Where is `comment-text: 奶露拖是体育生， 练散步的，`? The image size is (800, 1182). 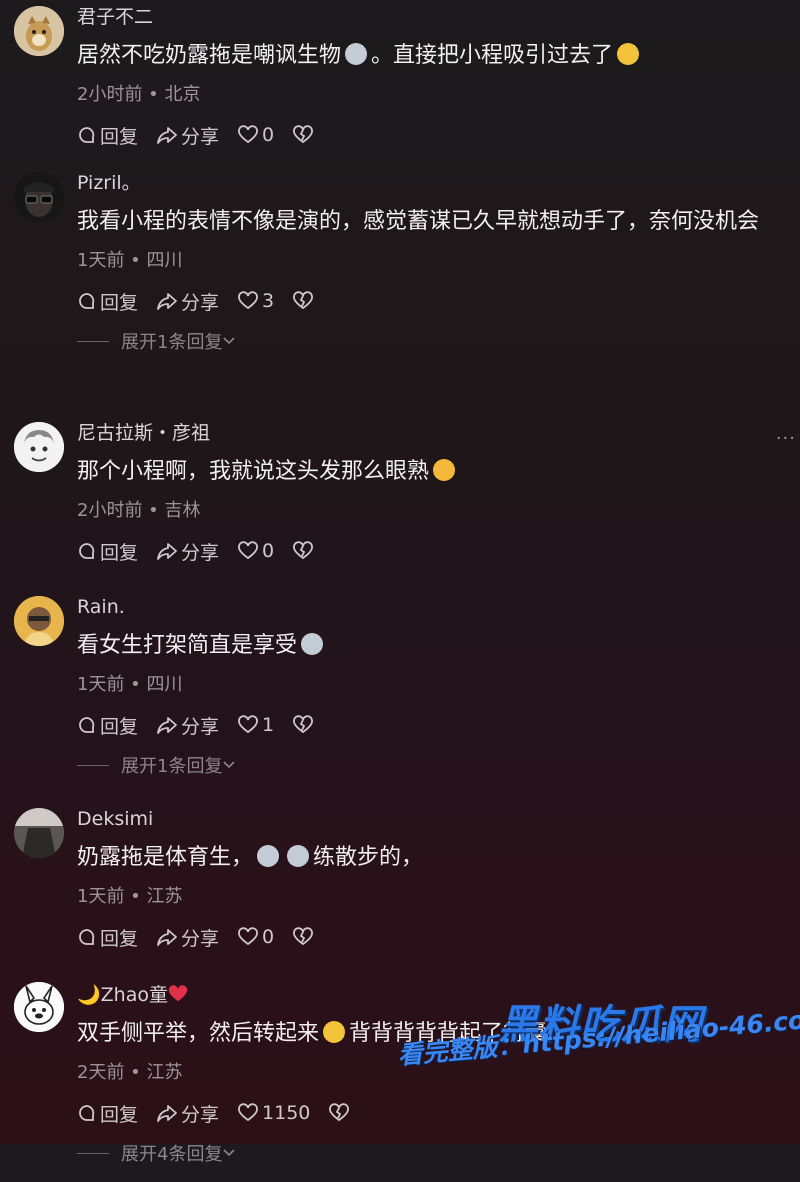
comment-text: 奶露拖是体育生， 练散步的， is located at coordinates (250, 857).